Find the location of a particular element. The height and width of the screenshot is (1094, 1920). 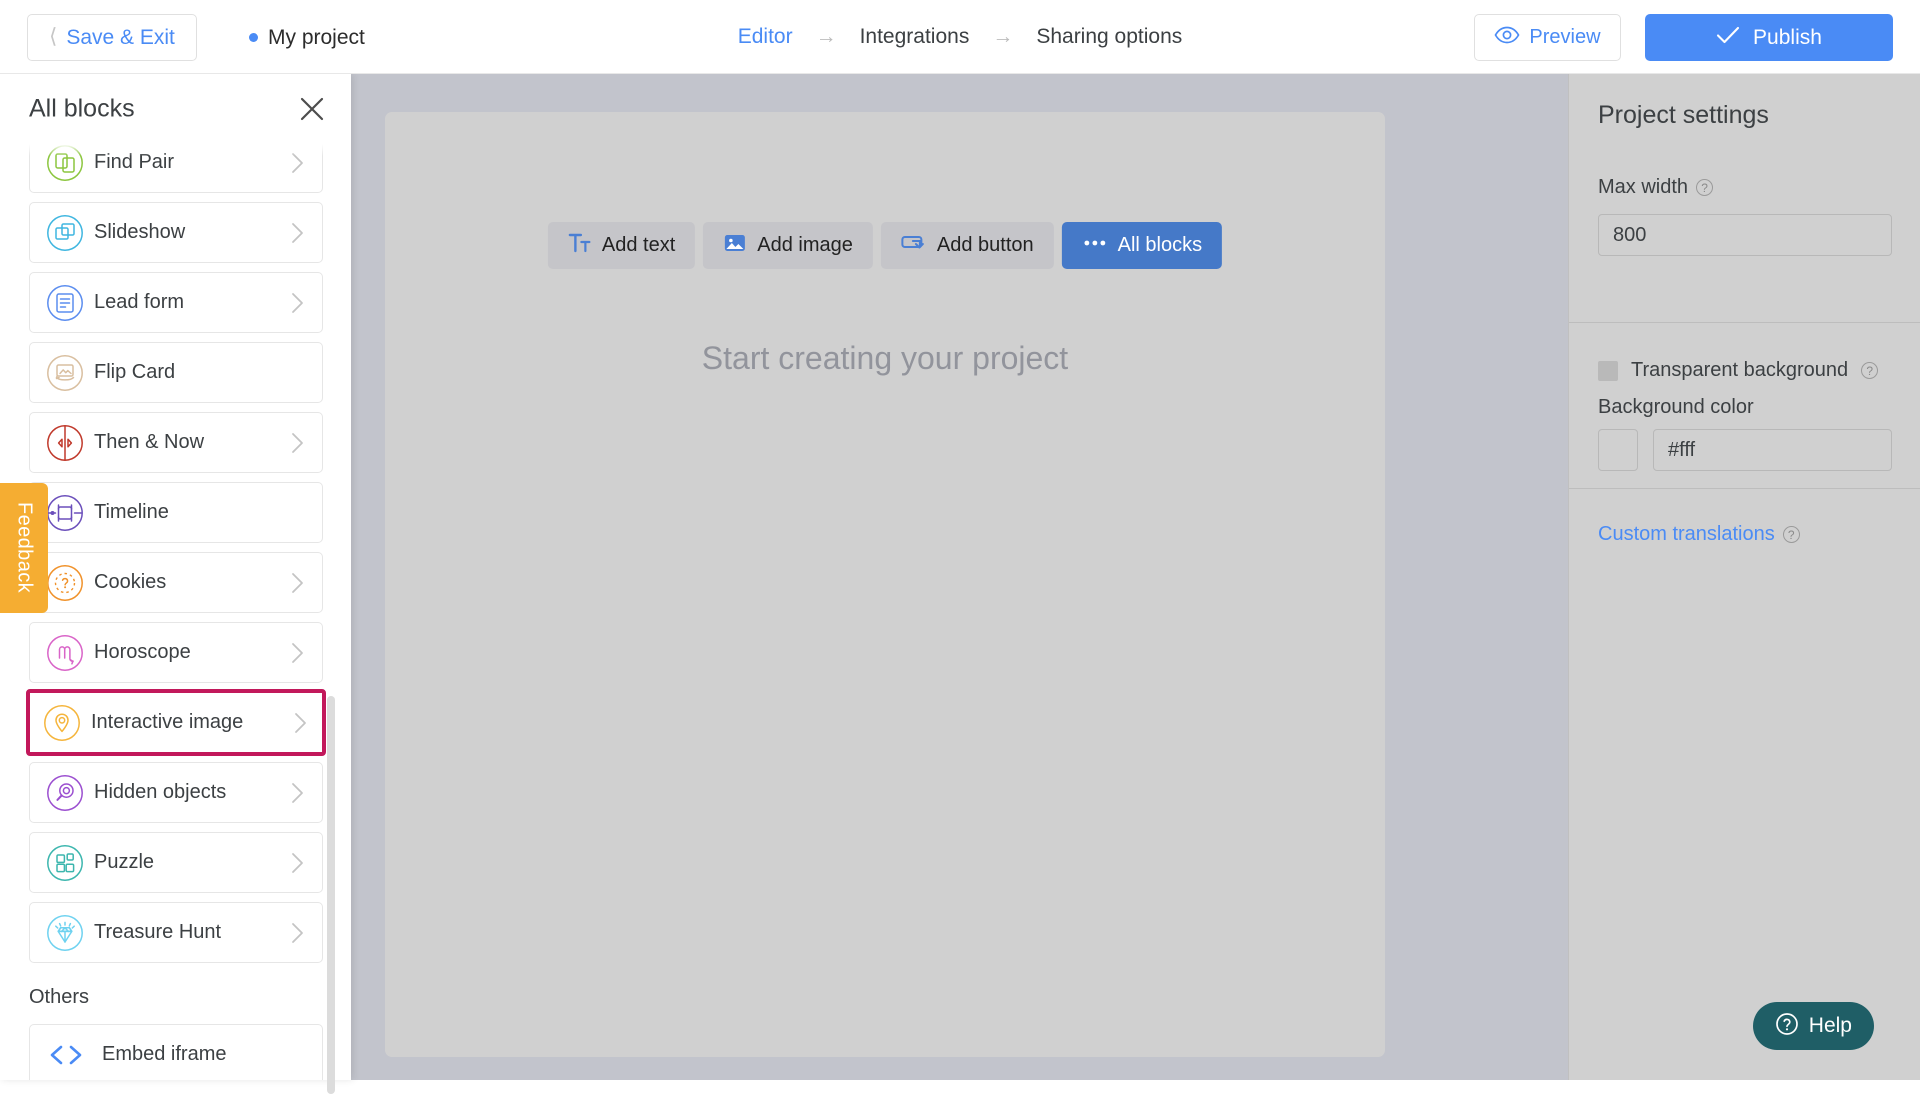

lead-form-icon is located at coordinates (65, 303).